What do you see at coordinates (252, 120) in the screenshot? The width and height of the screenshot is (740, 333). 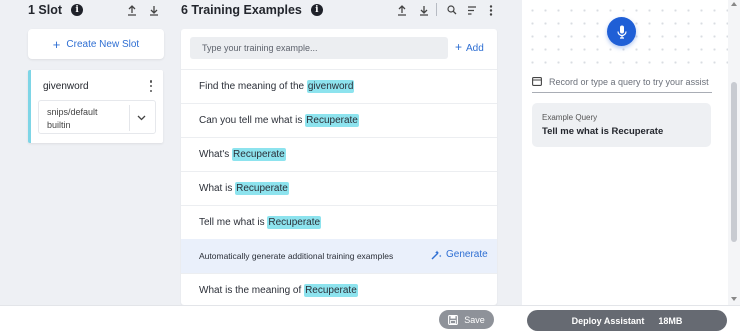 I see `example-text: Can you tell me what is` at bounding box center [252, 120].